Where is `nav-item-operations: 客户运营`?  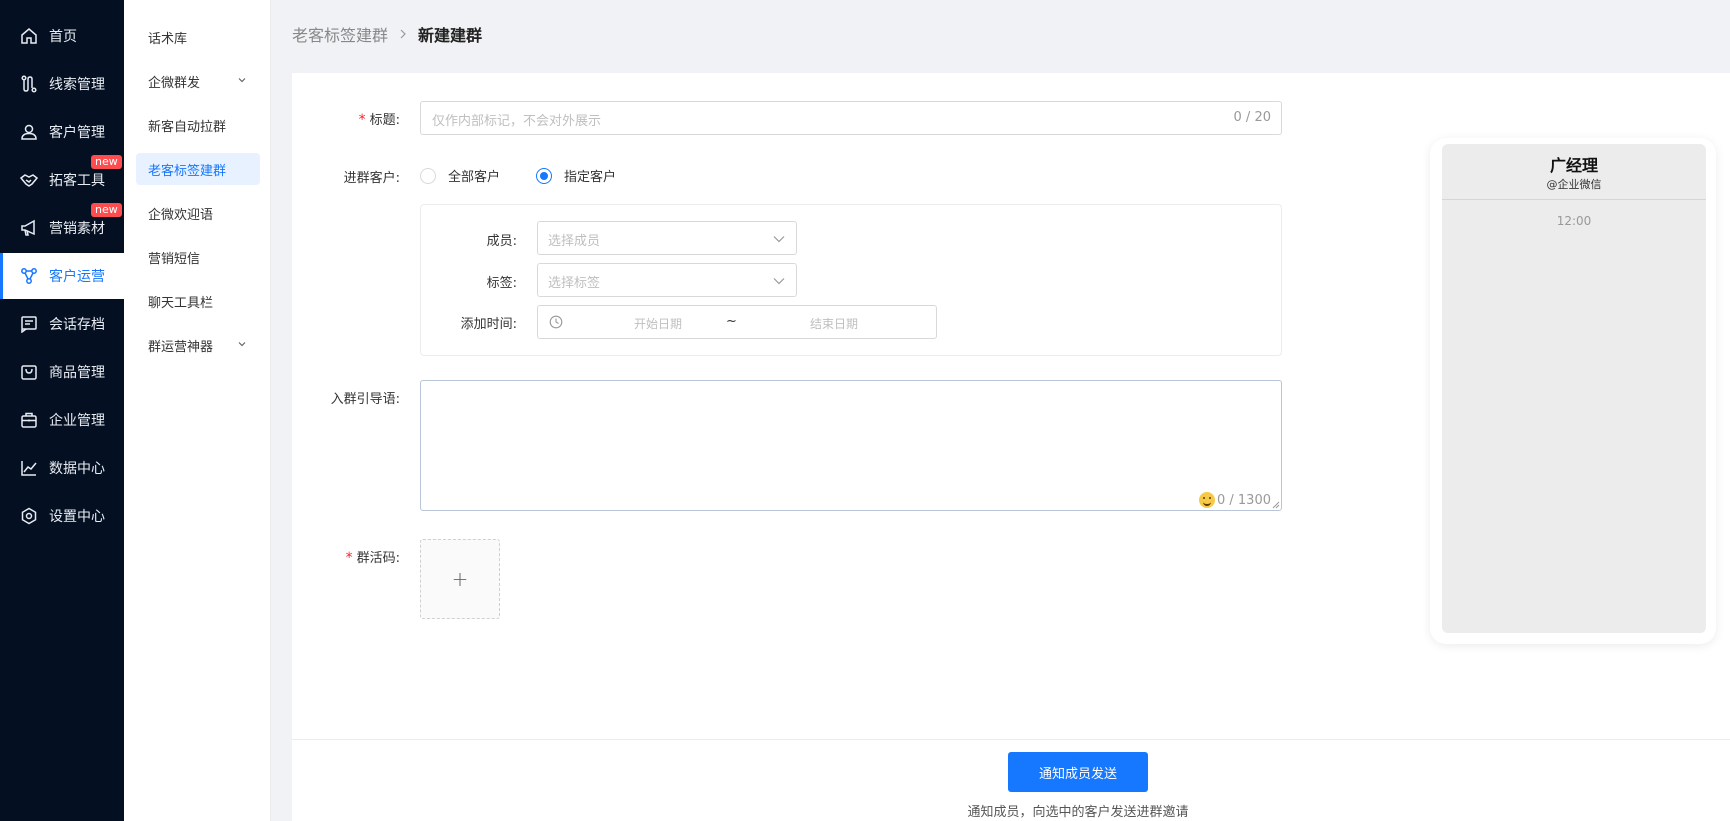
nav-item-operations: 客户运营 is located at coordinates (62, 276).